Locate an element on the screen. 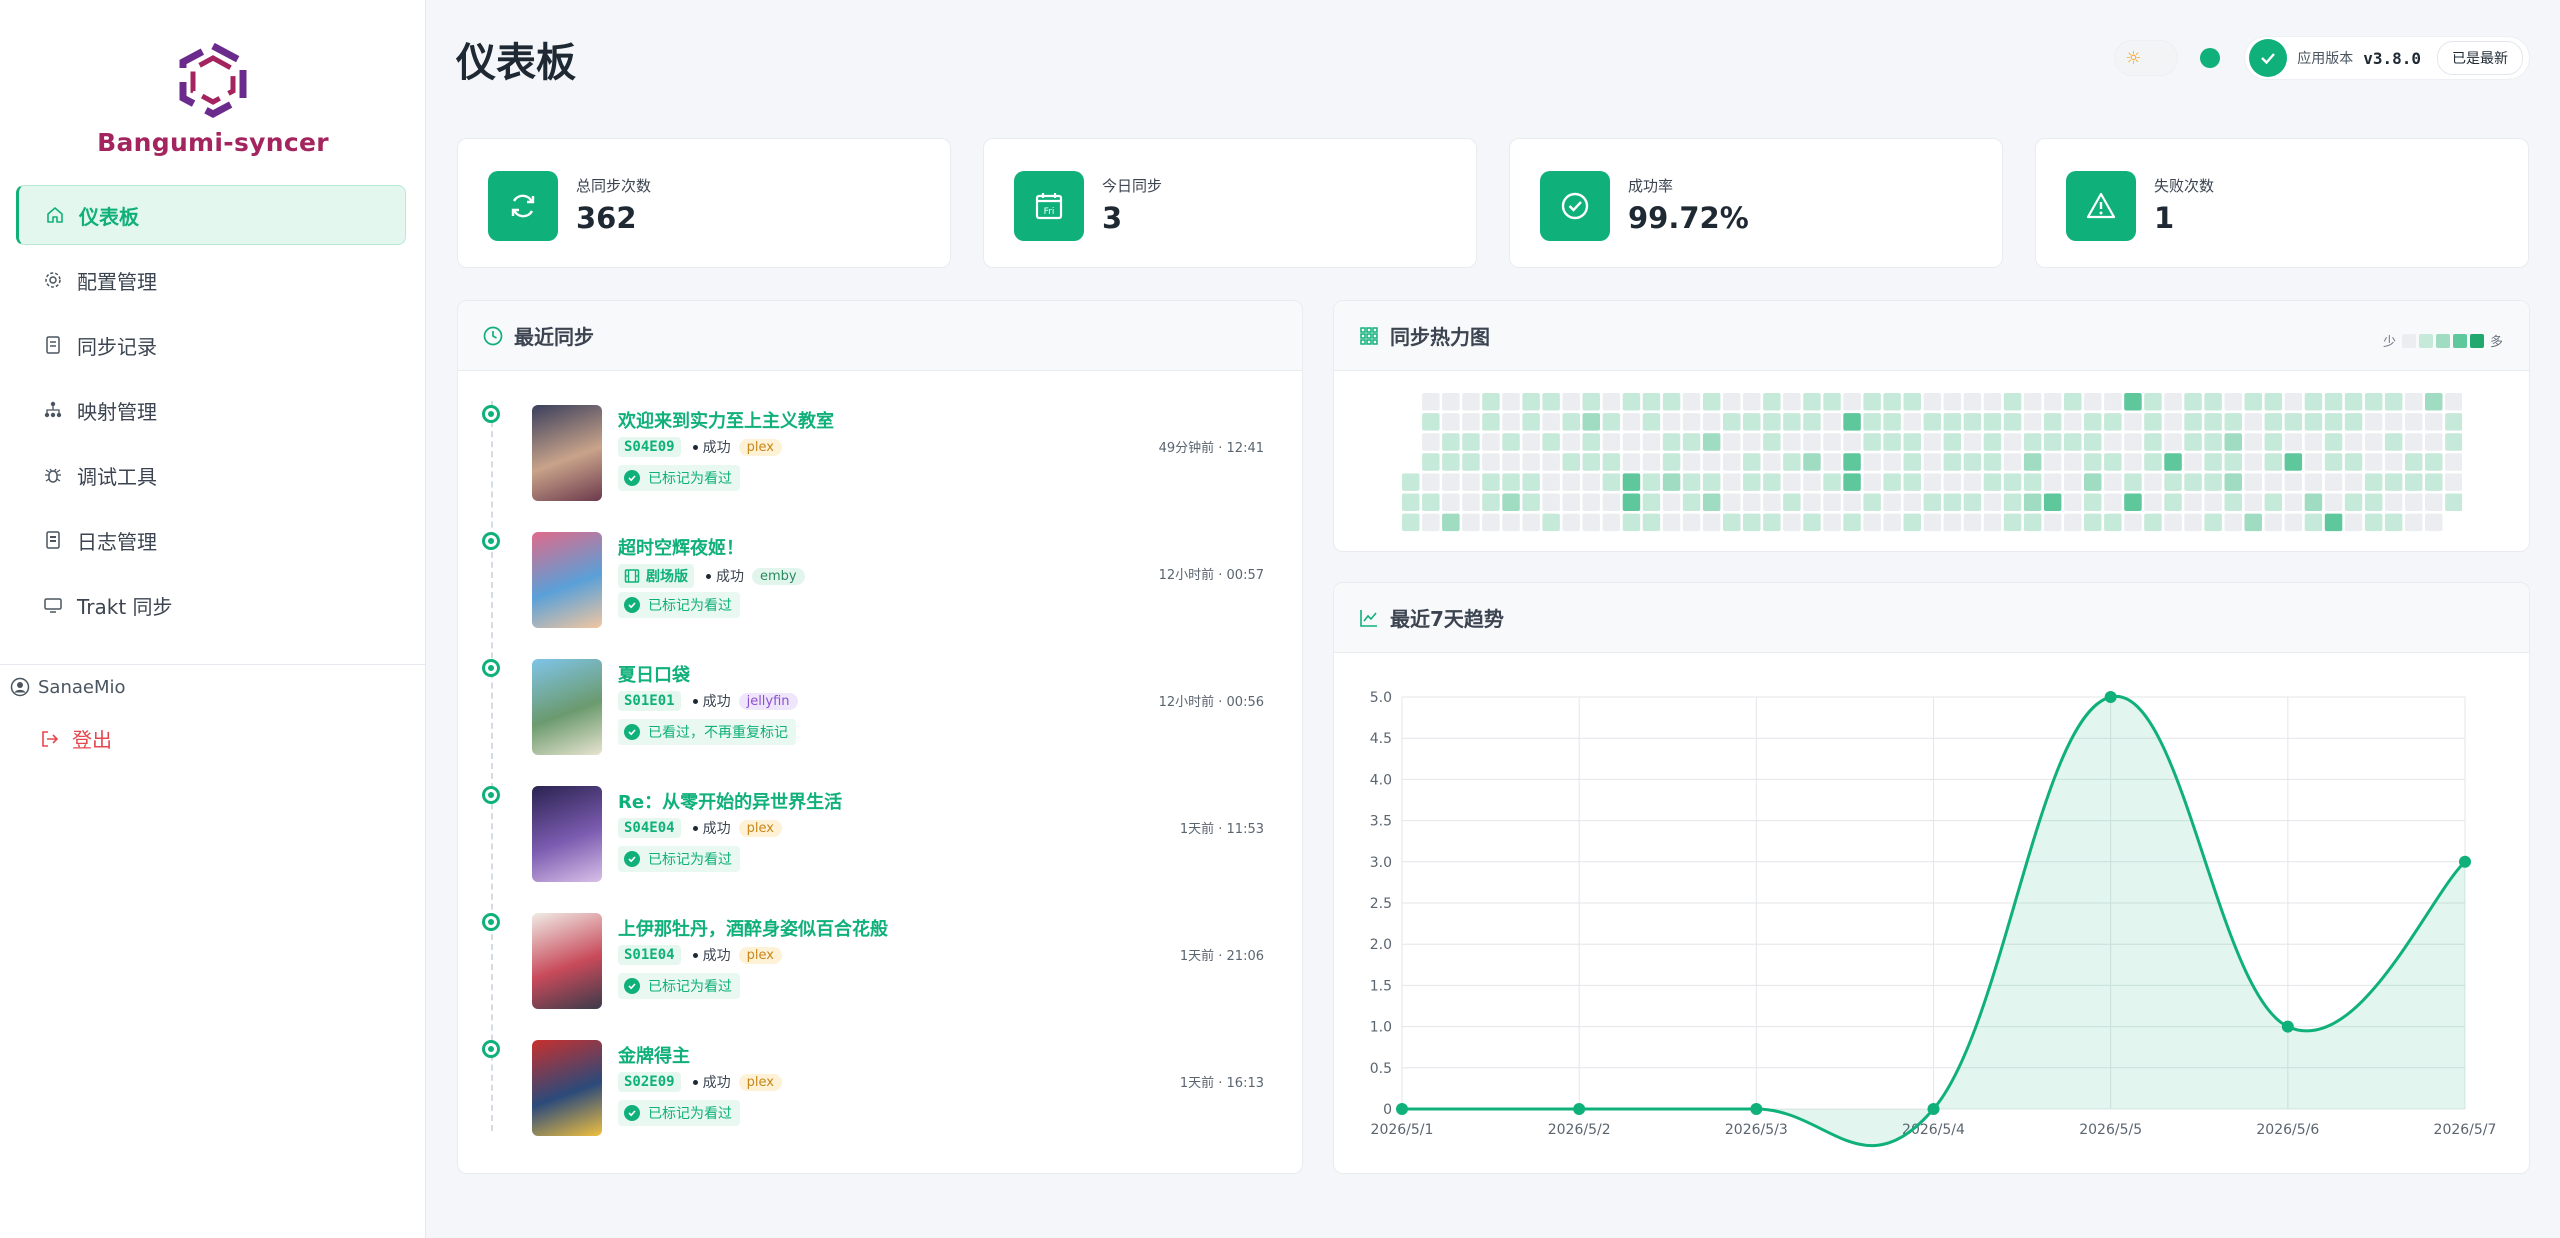  logout-button: 登出 is located at coordinates (76, 738).